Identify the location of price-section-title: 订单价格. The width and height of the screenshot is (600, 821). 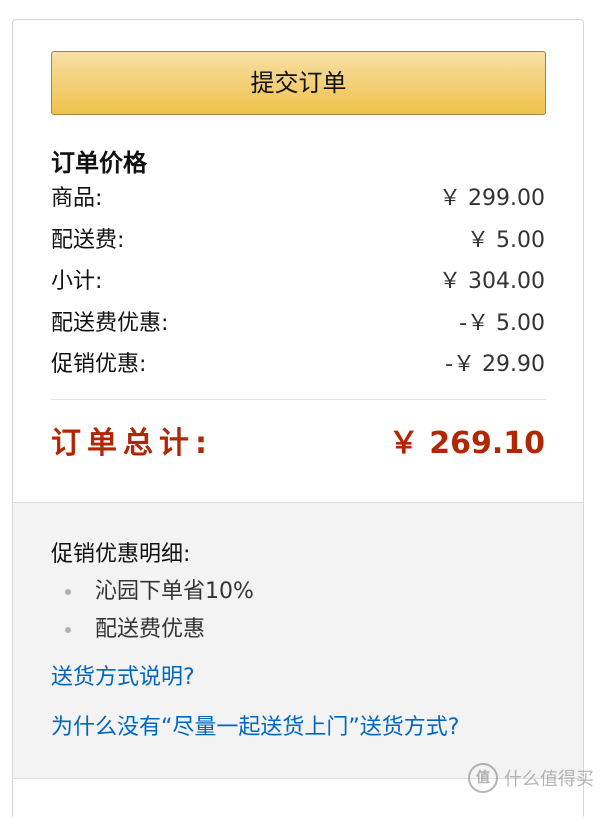
(99, 163).